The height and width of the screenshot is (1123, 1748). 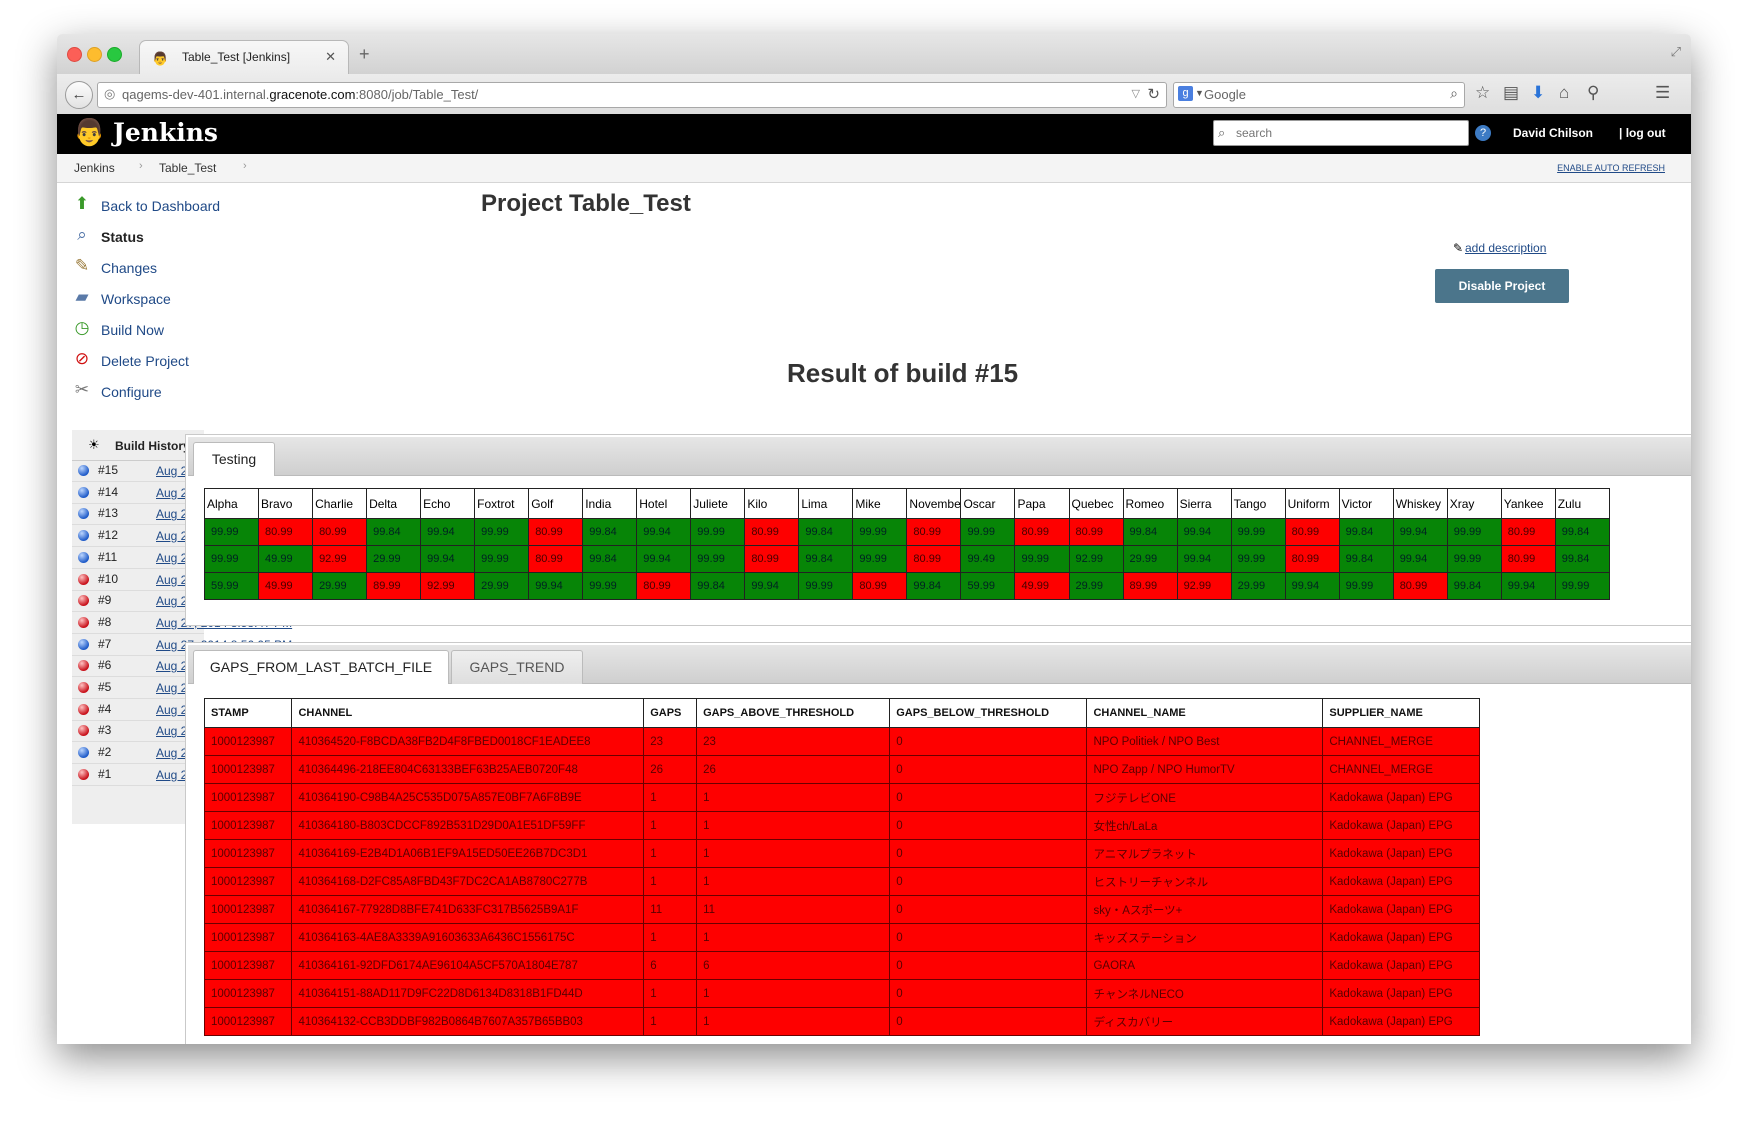 I want to click on add-description-link: add description, so click(x=1505, y=248).